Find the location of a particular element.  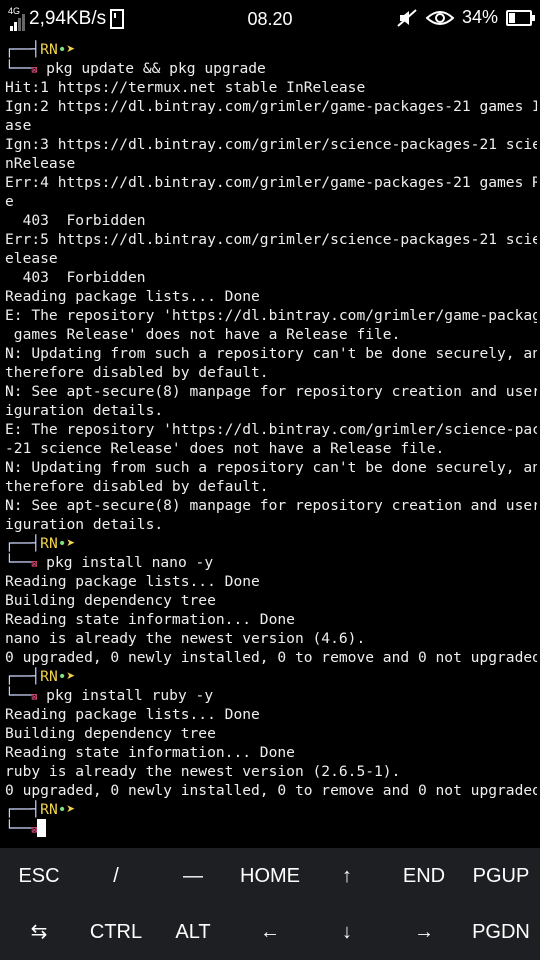

output-line: elease is located at coordinates (31, 258).